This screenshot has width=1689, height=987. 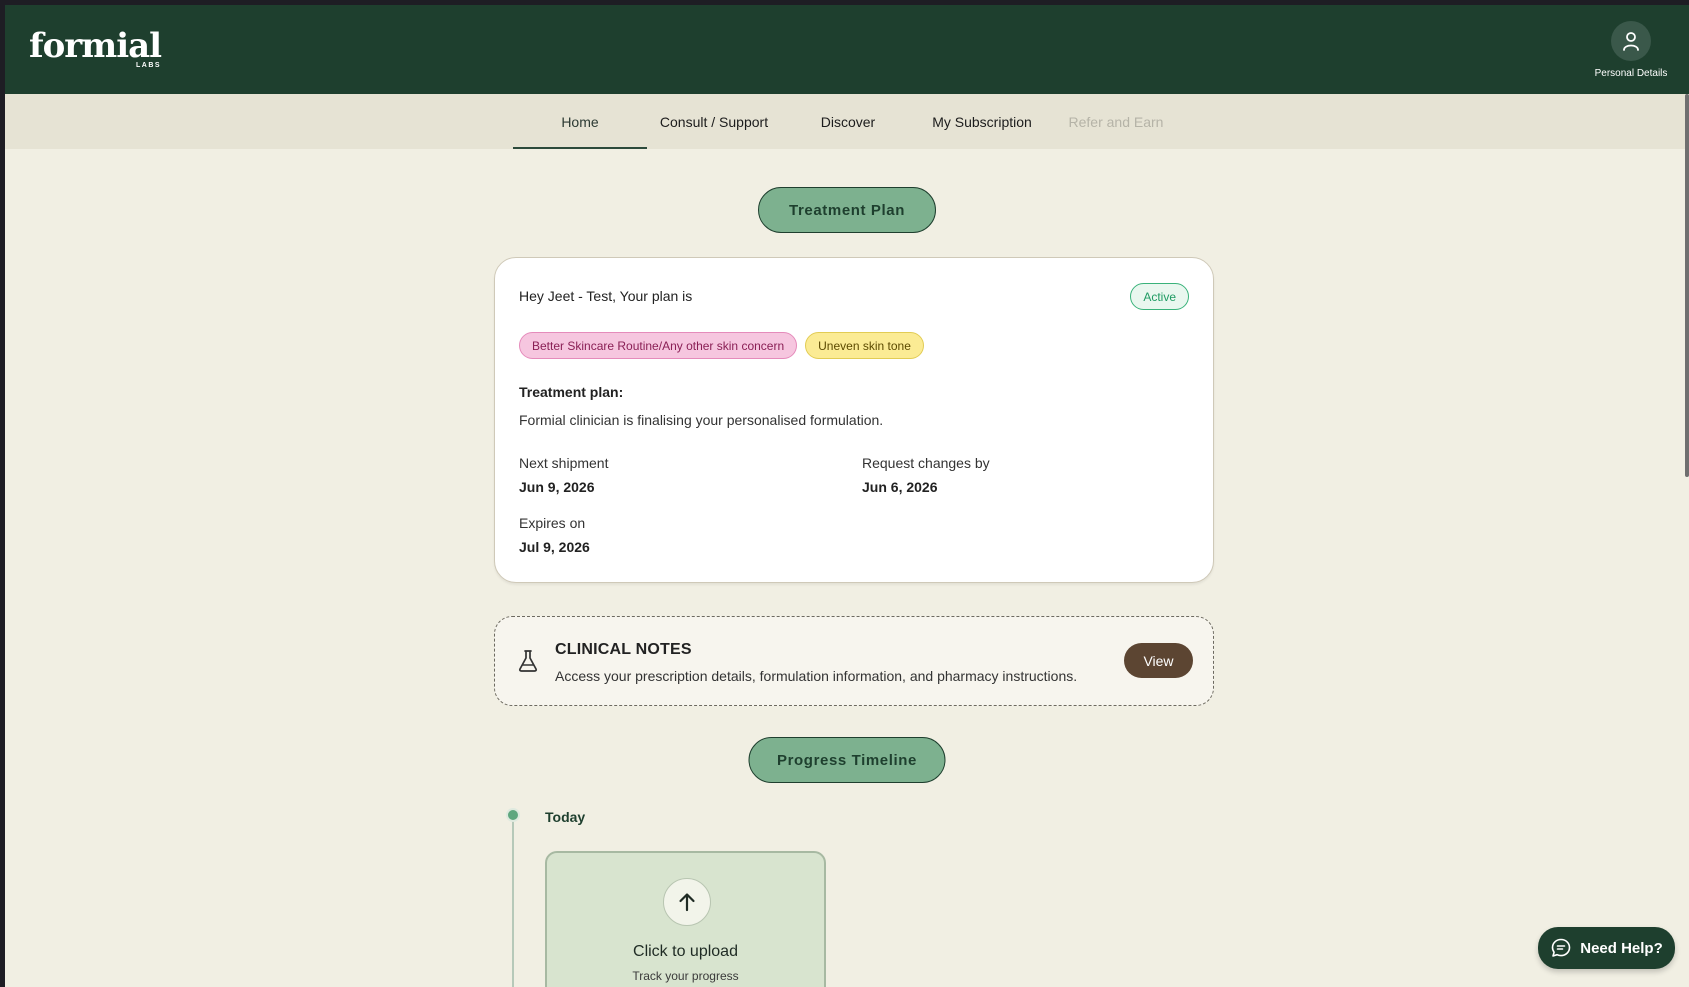 What do you see at coordinates (847, 760) in the screenshot?
I see `progress-timeline-heading: Progress Timeline` at bounding box center [847, 760].